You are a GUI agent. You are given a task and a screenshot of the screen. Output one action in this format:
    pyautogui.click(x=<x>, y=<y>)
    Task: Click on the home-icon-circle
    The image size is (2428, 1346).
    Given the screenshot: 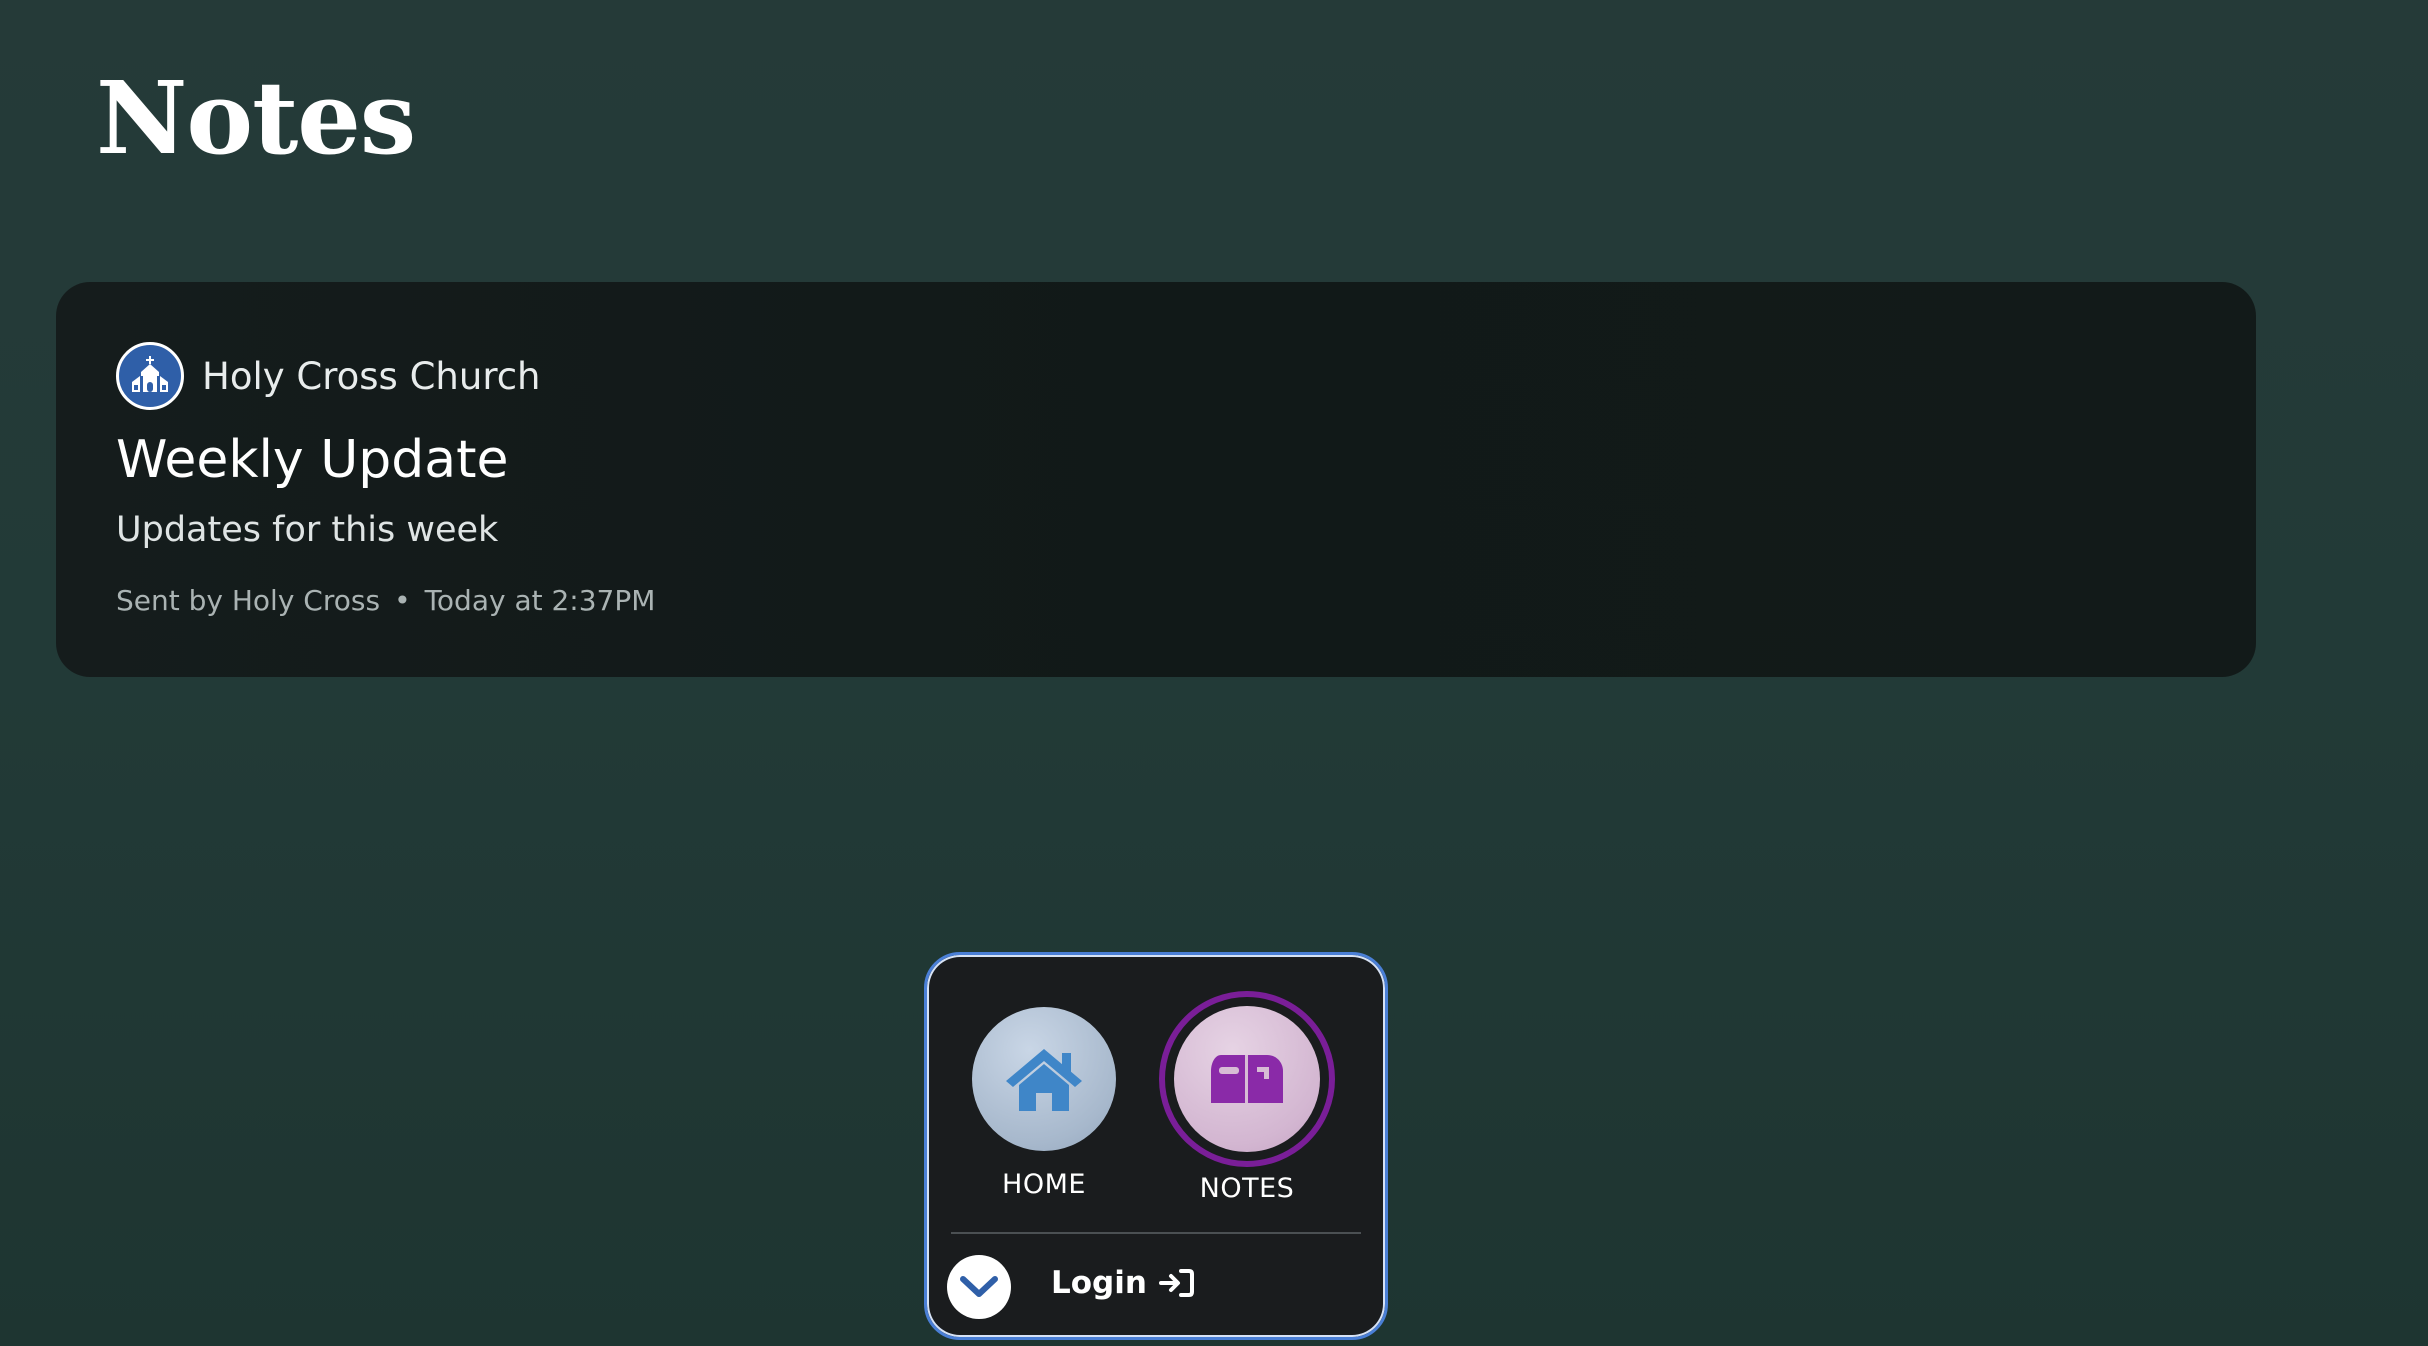 What is the action you would take?
    pyautogui.click(x=1044, y=1079)
    